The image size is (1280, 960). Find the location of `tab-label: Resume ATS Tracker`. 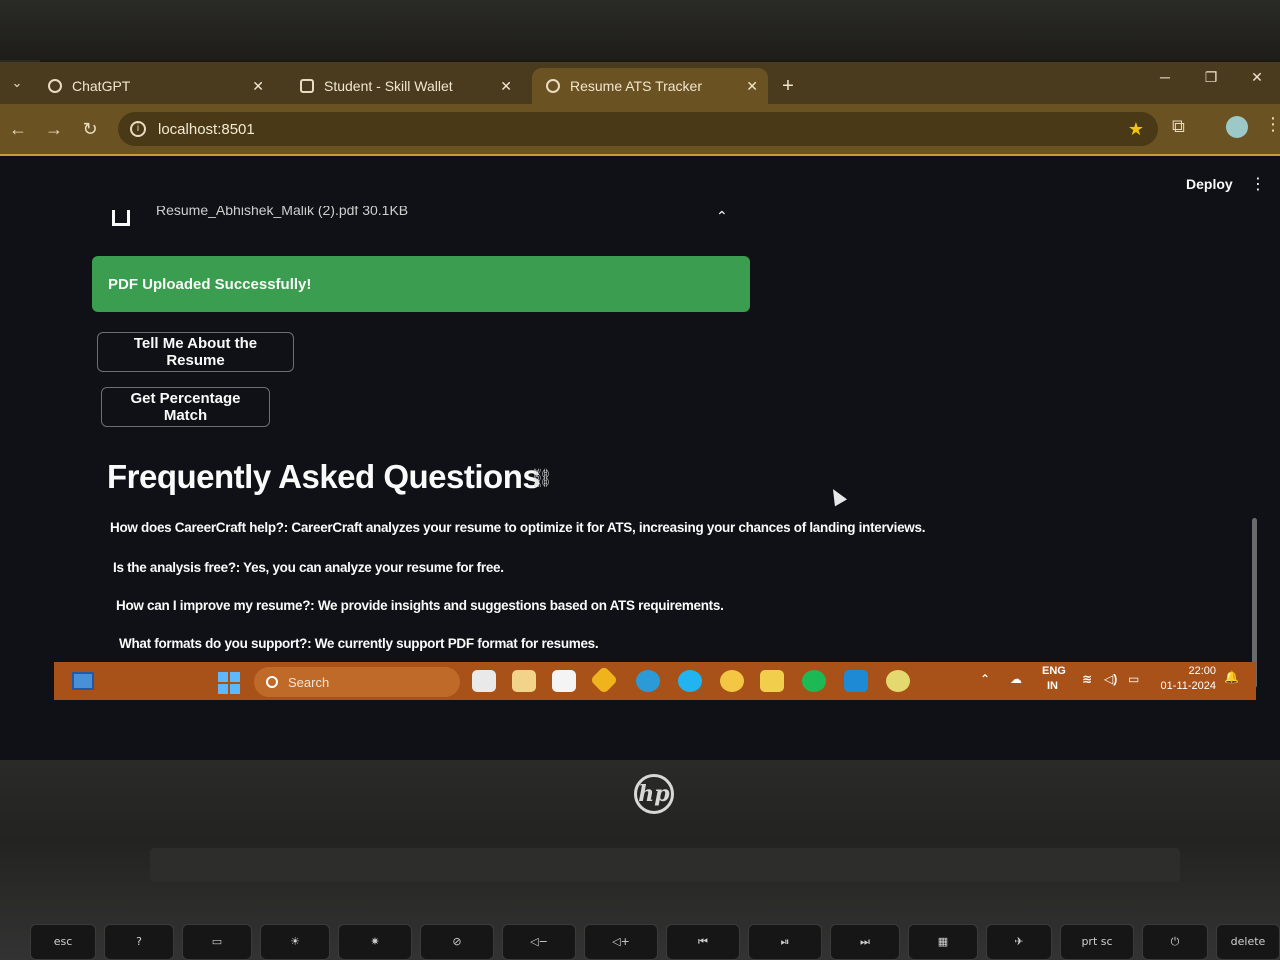

tab-label: Resume ATS Tracker is located at coordinates (636, 86).